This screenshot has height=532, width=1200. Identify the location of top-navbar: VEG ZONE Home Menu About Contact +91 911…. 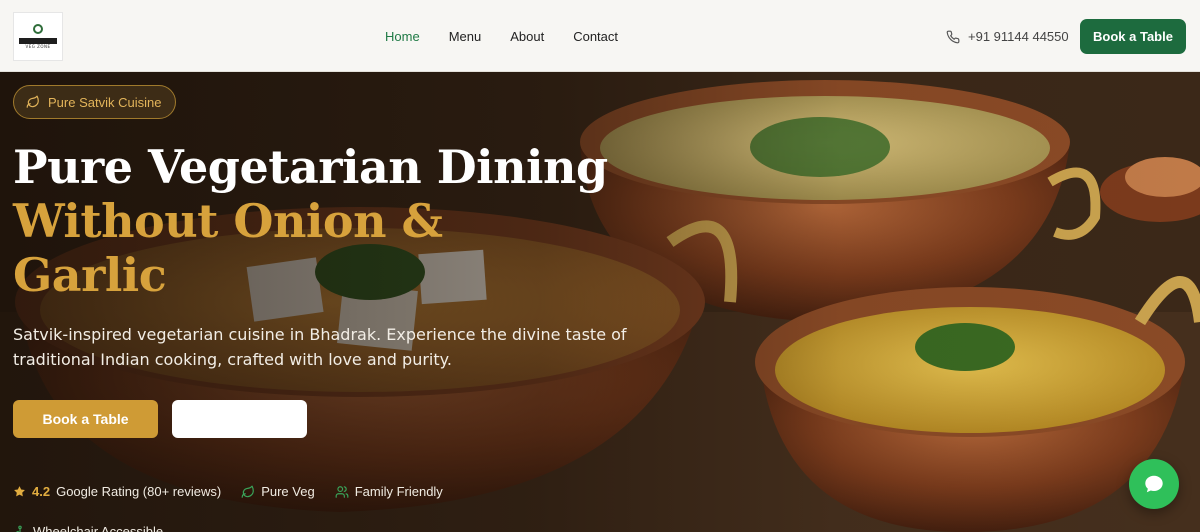
(600, 36).